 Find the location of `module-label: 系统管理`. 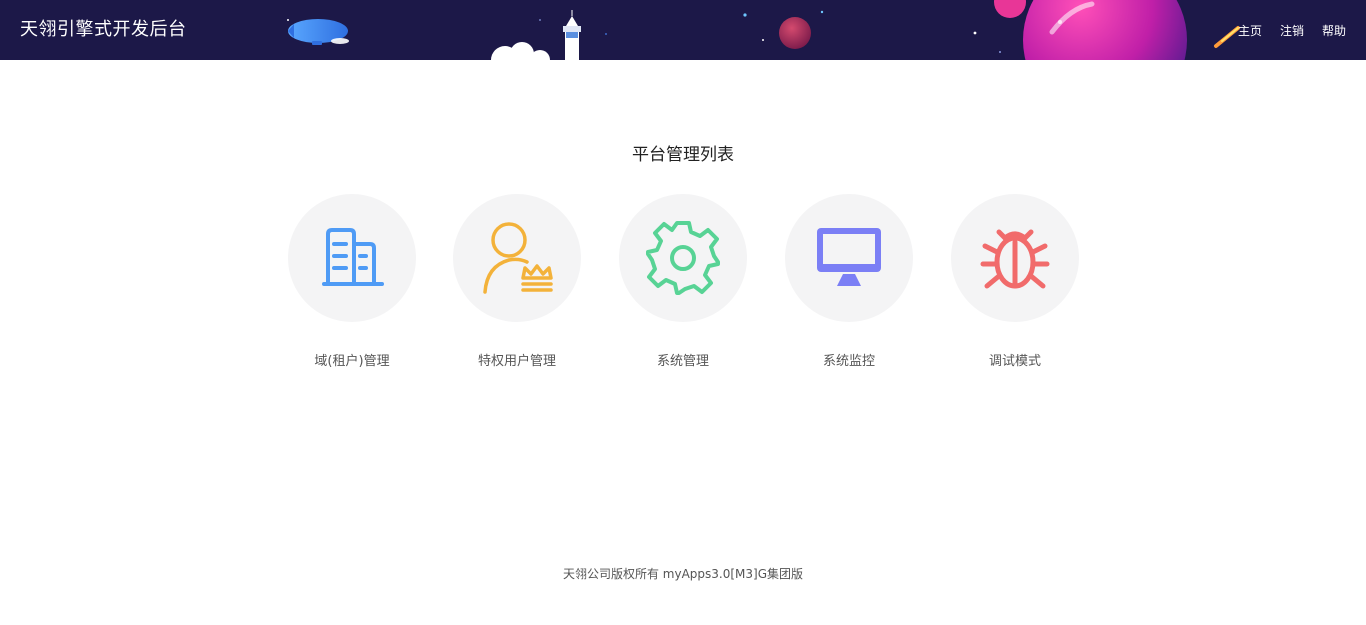

module-label: 系统管理 is located at coordinates (682, 361).